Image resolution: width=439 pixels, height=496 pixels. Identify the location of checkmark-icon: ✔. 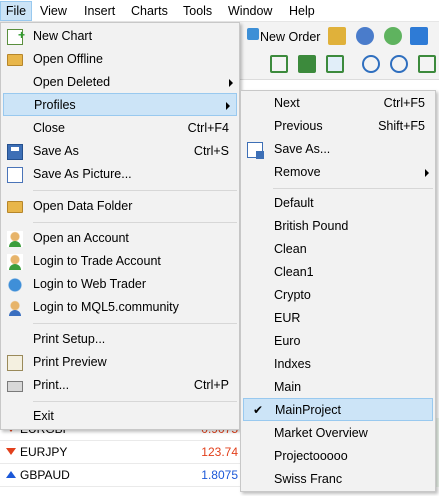
(258, 410).